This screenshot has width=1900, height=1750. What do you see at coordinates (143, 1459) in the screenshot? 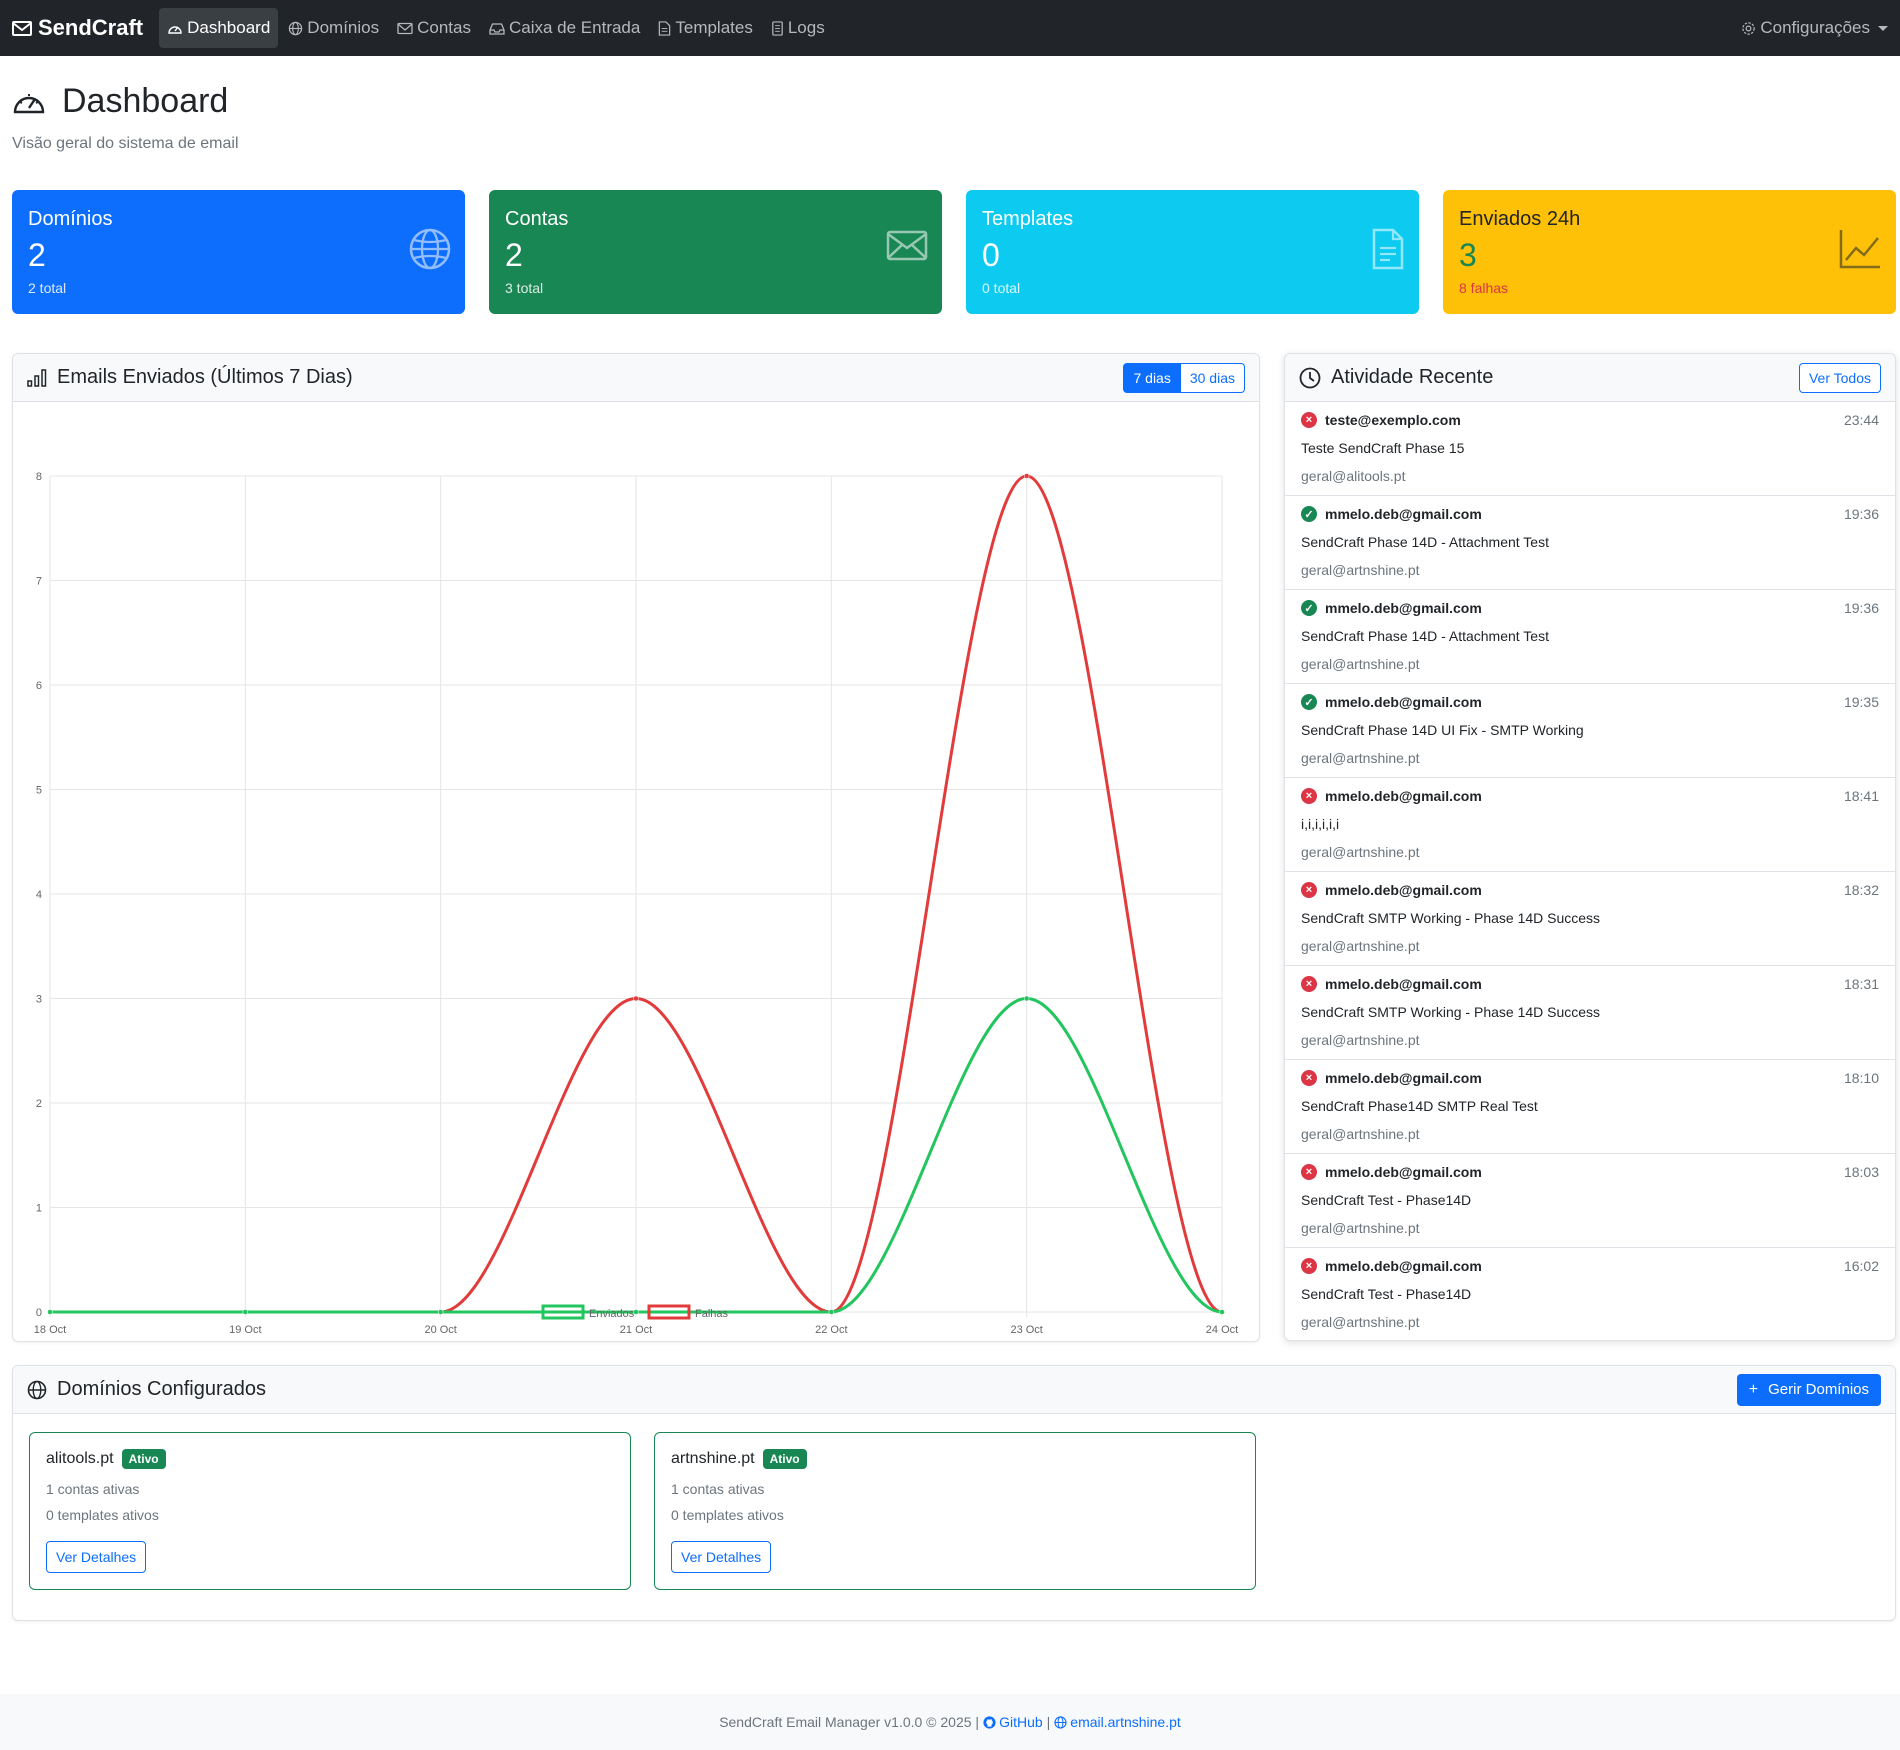
I see `status-badge: Ativo` at bounding box center [143, 1459].